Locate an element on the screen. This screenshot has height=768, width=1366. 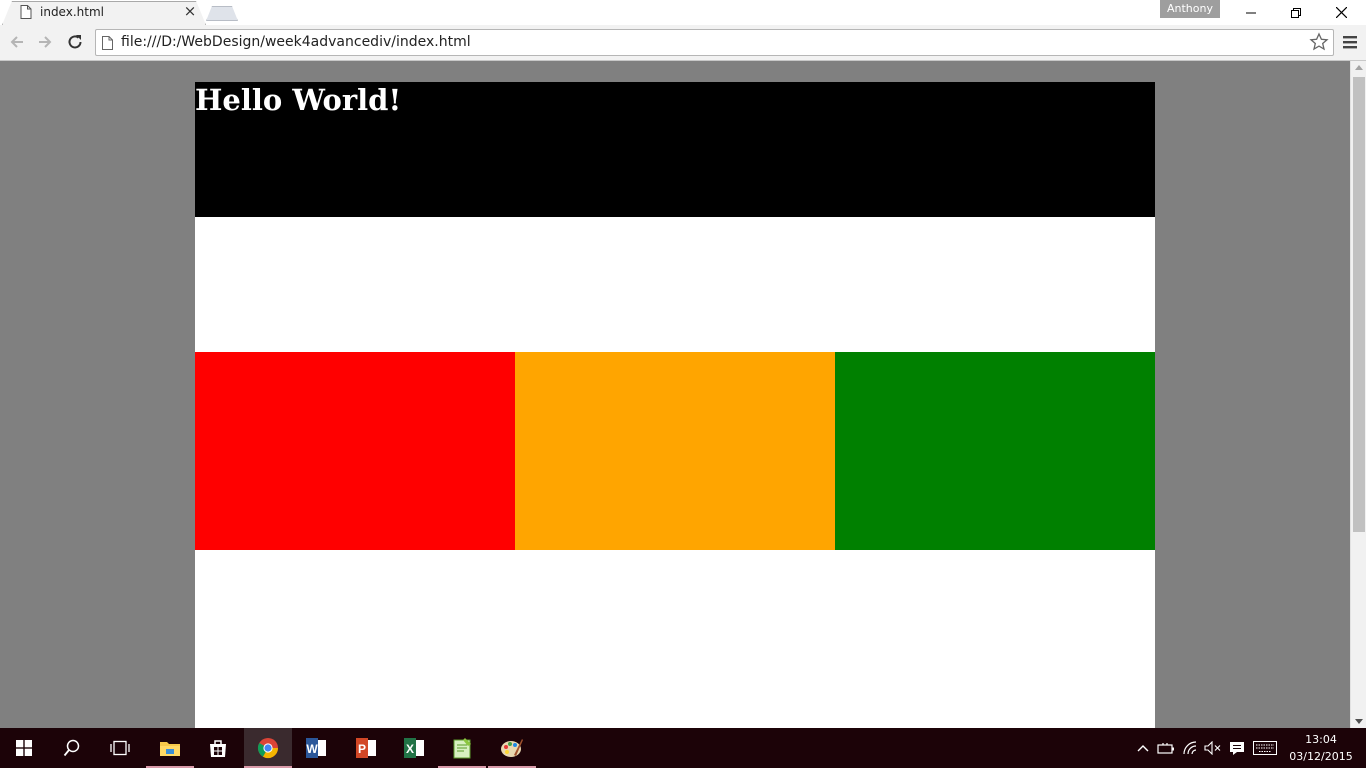
notepad-plus-icon is located at coordinates (462, 748).